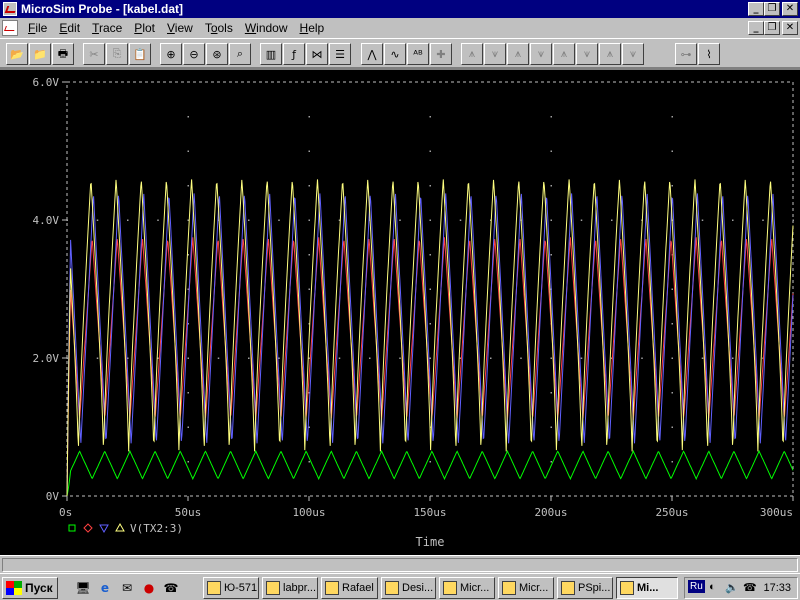 The height and width of the screenshot is (600, 800). Describe the element at coordinates (144, 28) in the screenshot. I see `menu-plot: Plot` at that location.